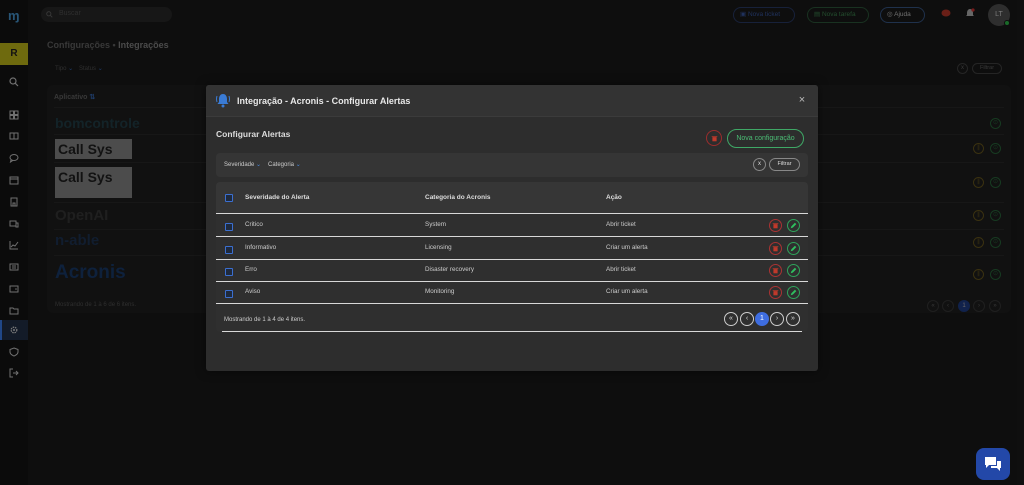 The height and width of the screenshot is (485, 1024). What do you see at coordinates (277, 197) in the screenshot?
I see `header-severity: Severidade do Alerta` at bounding box center [277, 197].